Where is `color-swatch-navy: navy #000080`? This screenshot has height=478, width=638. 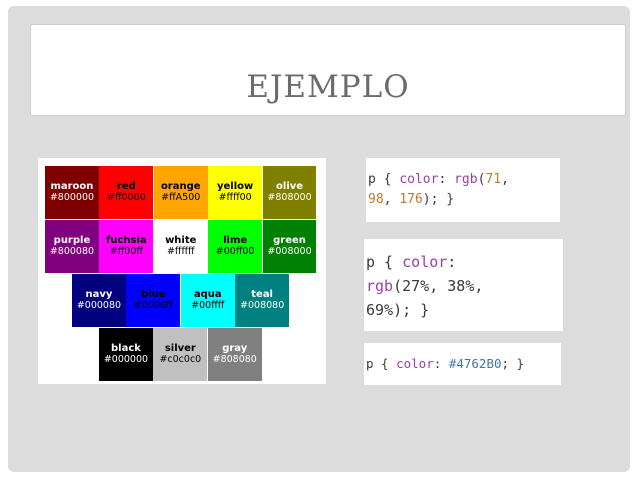
color-swatch-navy: navy #000080 is located at coordinates (99, 300).